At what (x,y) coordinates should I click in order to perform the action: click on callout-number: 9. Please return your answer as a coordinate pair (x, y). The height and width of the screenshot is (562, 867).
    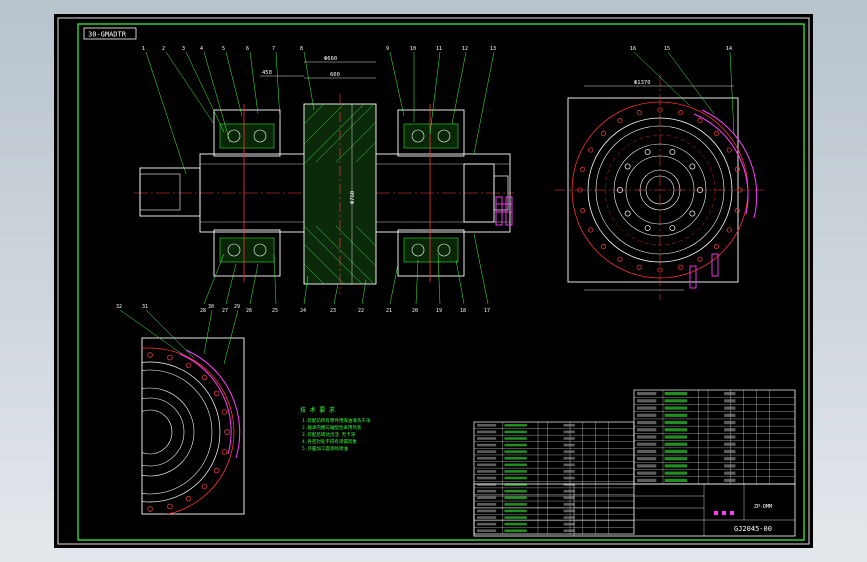
    Looking at the image, I should click on (387, 49).